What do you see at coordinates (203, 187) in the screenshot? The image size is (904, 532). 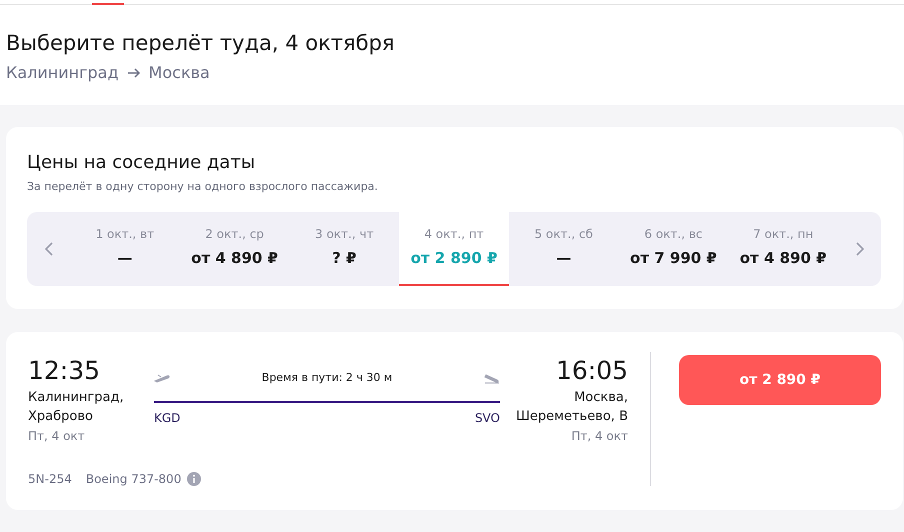 I see `section-subtitle: За перелёт в одну сторону на одного взрослого пассажира.` at bounding box center [203, 187].